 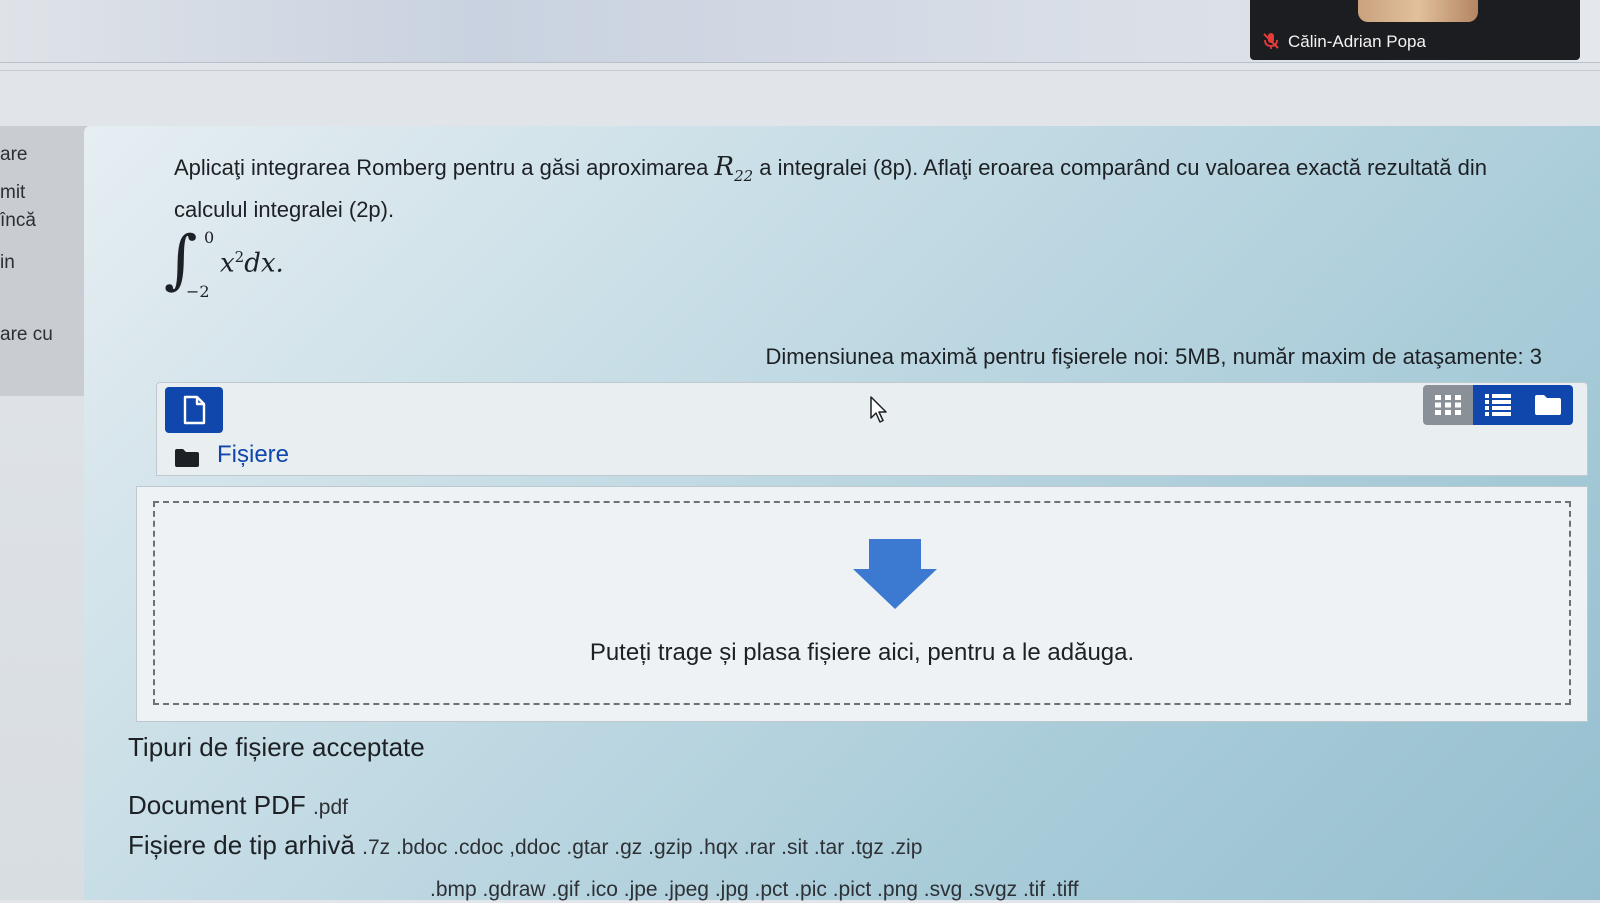 I want to click on list-icon, so click(x=1498, y=405).